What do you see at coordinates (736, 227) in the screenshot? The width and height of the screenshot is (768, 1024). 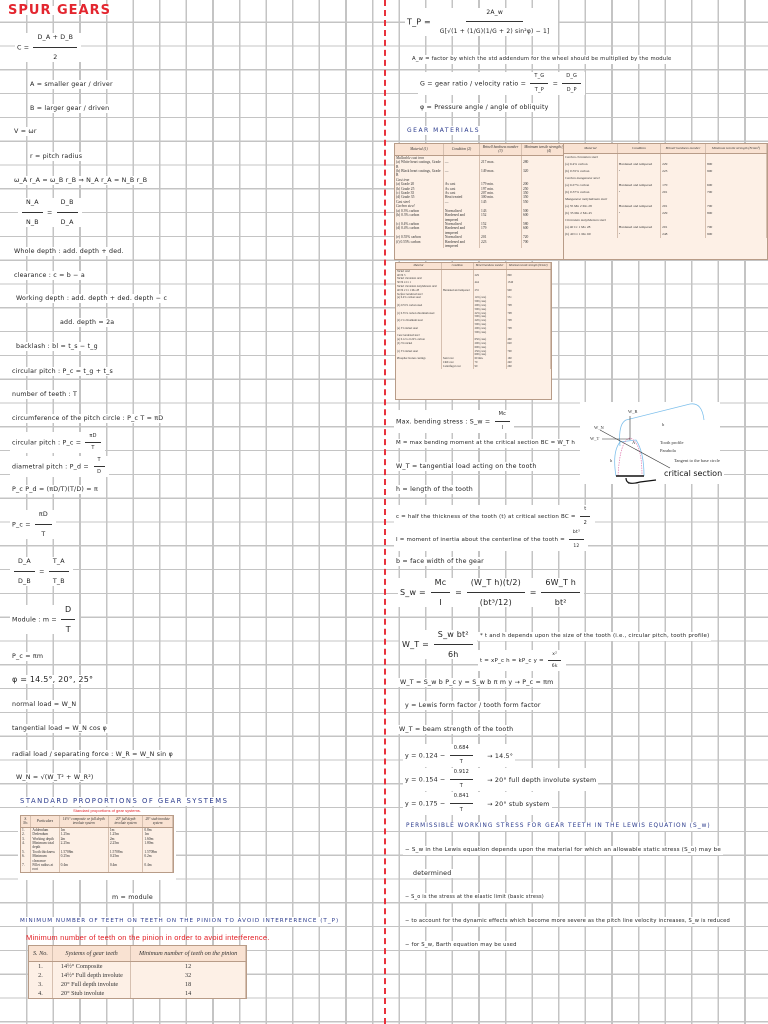 I see `table-cell: 700` at bounding box center [736, 227].